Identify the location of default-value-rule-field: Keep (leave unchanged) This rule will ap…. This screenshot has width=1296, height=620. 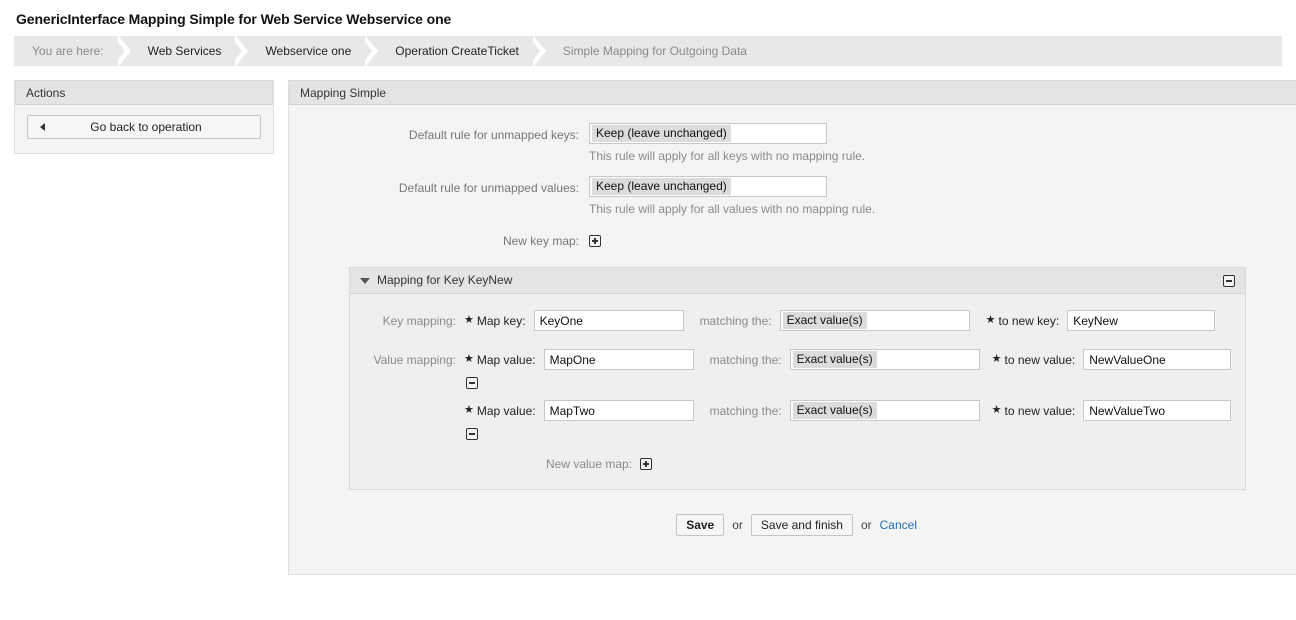
(932, 200).